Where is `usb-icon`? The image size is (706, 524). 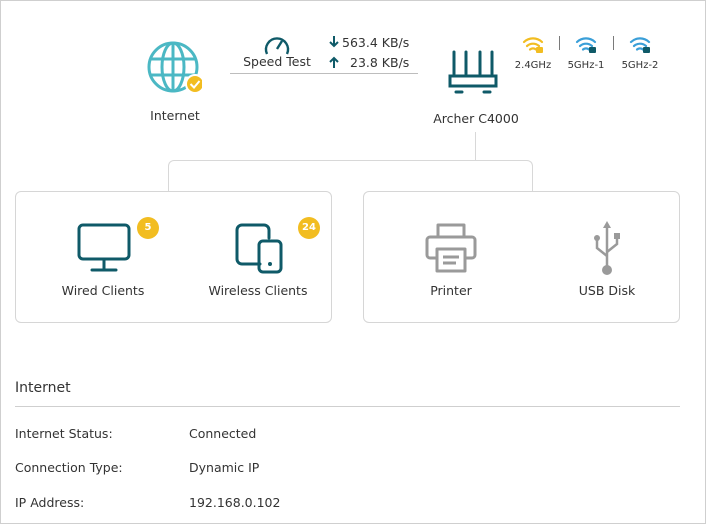
usb-icon is located at coordinates (607, 248).